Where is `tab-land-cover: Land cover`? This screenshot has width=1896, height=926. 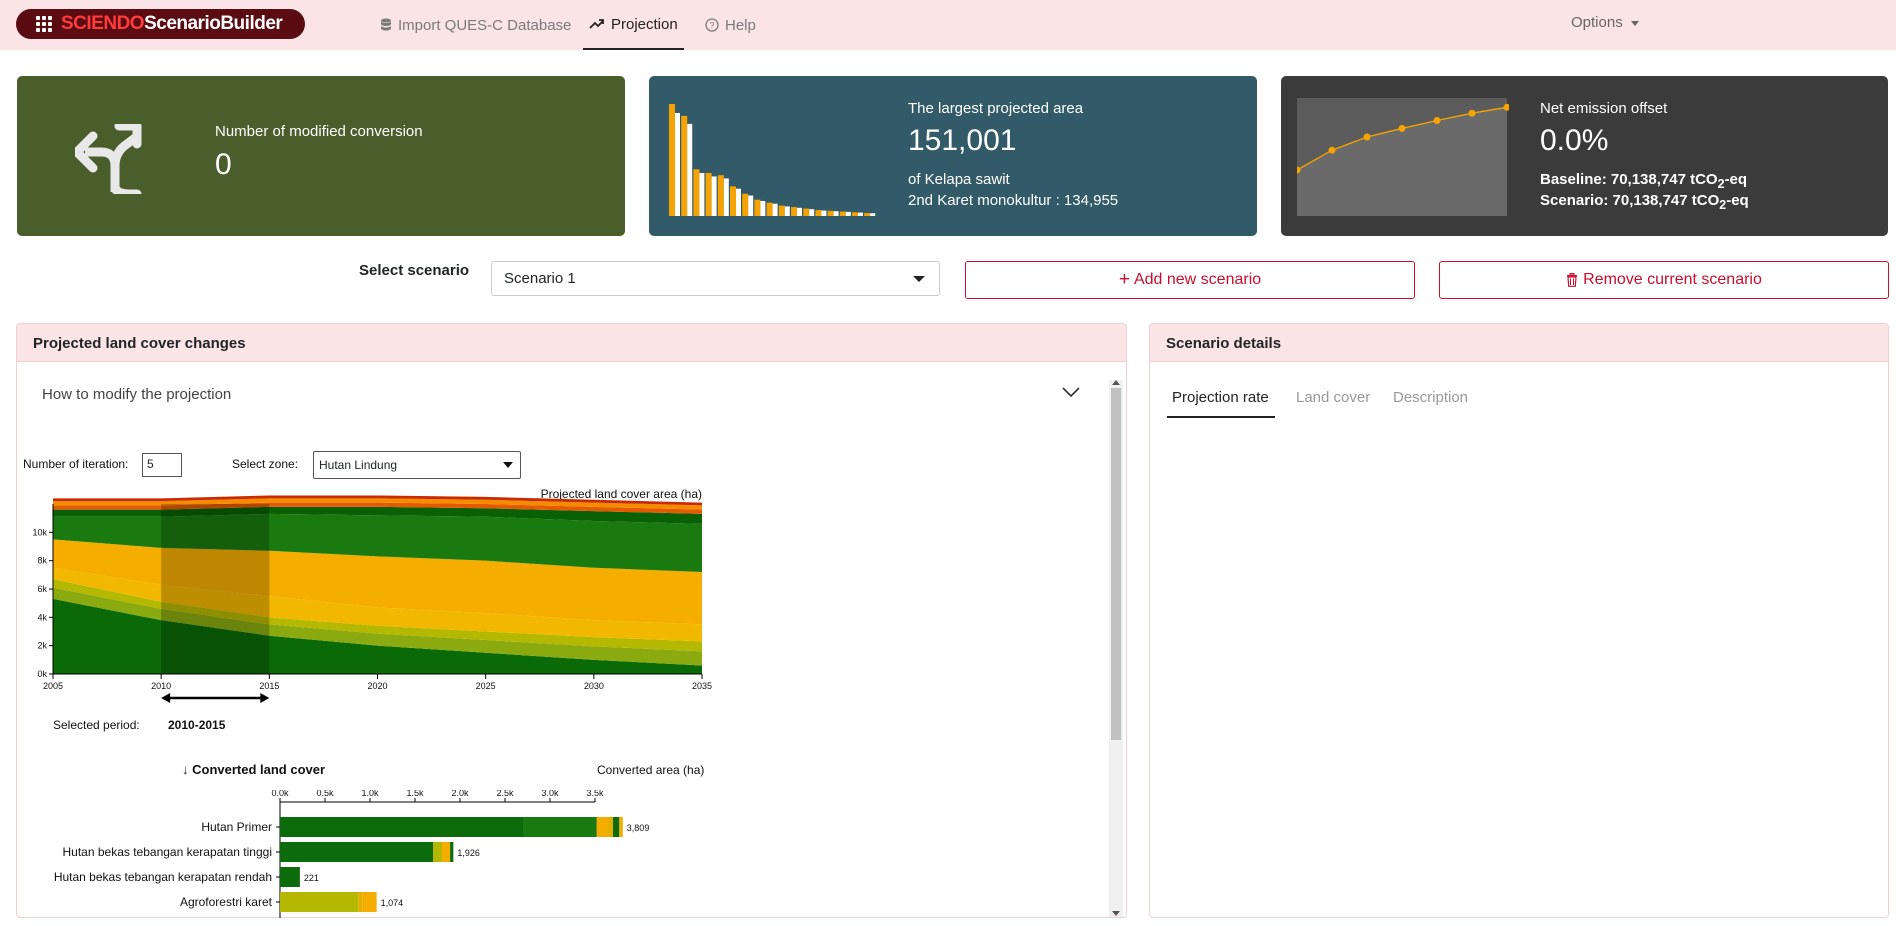 tab-land-cover: Land cover is located at coordinates (1333, 397).